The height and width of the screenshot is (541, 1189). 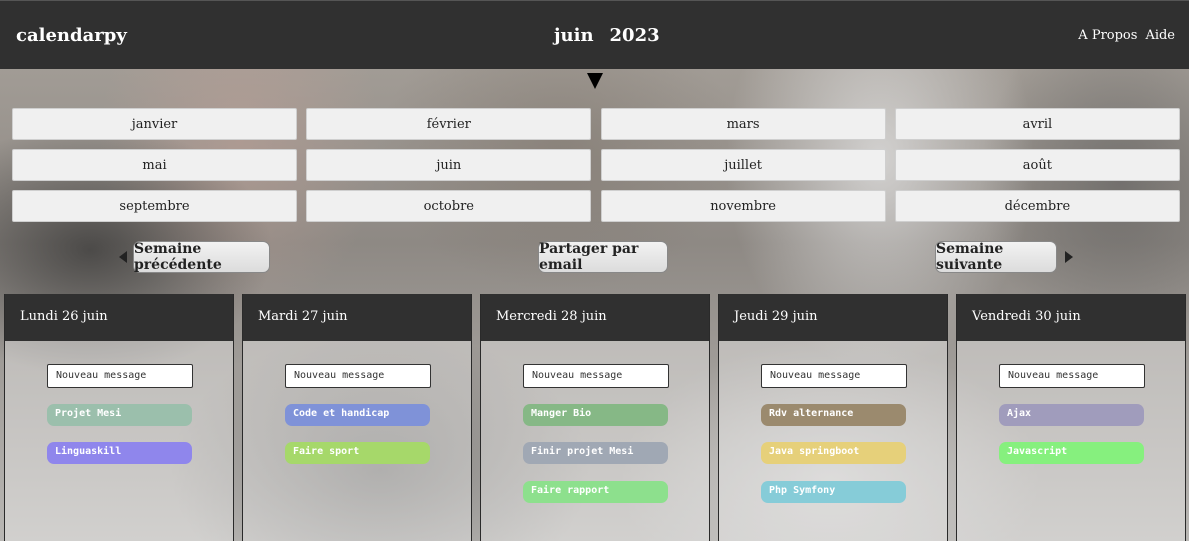 I want to click on about-link: A Propos, so click(x=1107, y=35).